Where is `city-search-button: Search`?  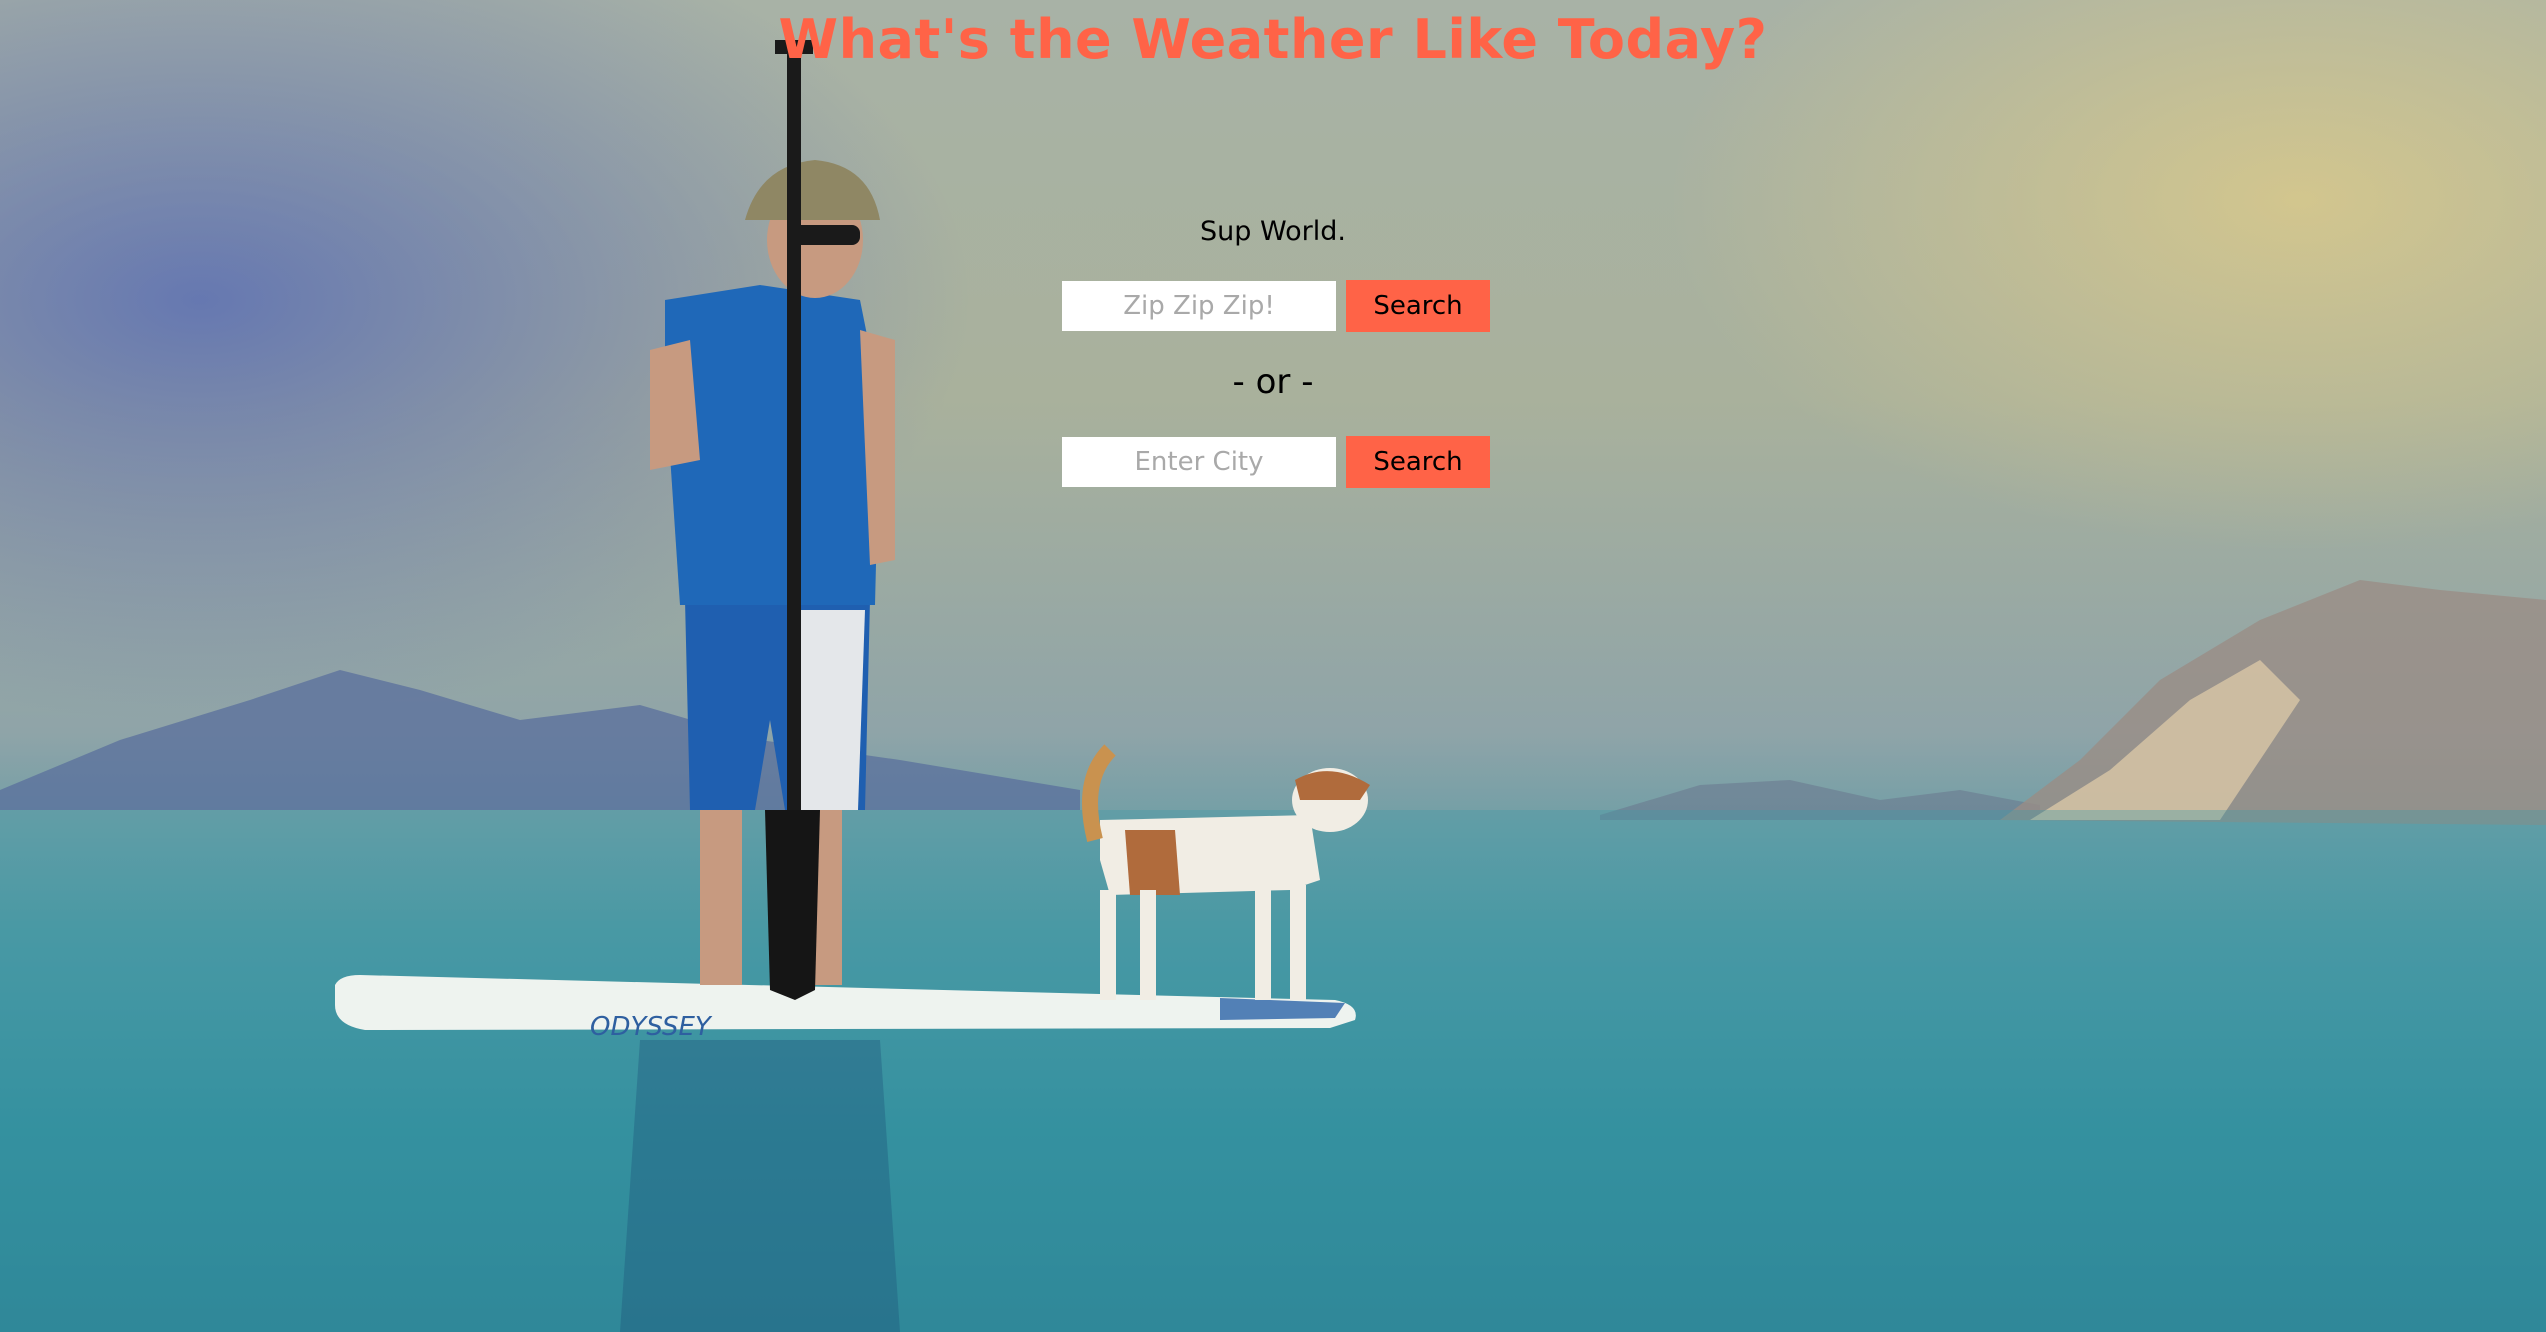
city-search-button: Search is located at coordinates (1418, 462).